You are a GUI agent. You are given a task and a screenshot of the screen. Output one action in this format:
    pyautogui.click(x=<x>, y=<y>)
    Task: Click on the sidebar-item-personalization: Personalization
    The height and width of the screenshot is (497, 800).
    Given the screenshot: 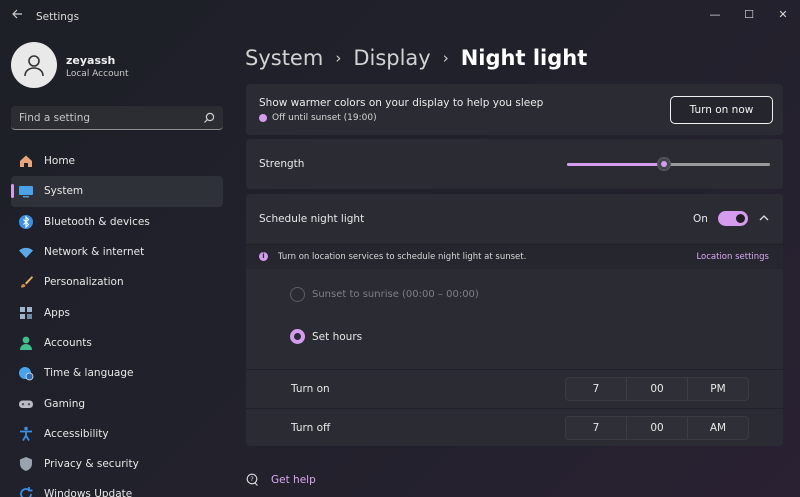 What is the action you would take?
    pyautogui.click(x=117, y=282)
    